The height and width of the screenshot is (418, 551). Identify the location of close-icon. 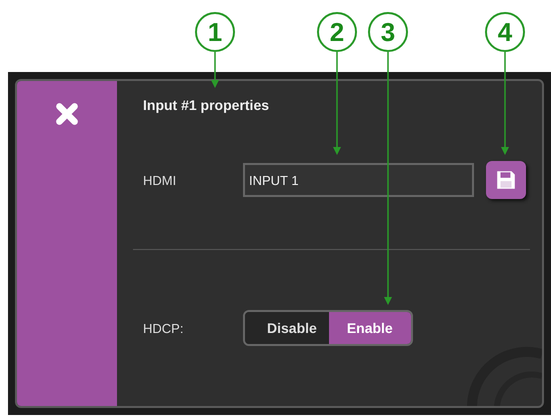
(67, 114).